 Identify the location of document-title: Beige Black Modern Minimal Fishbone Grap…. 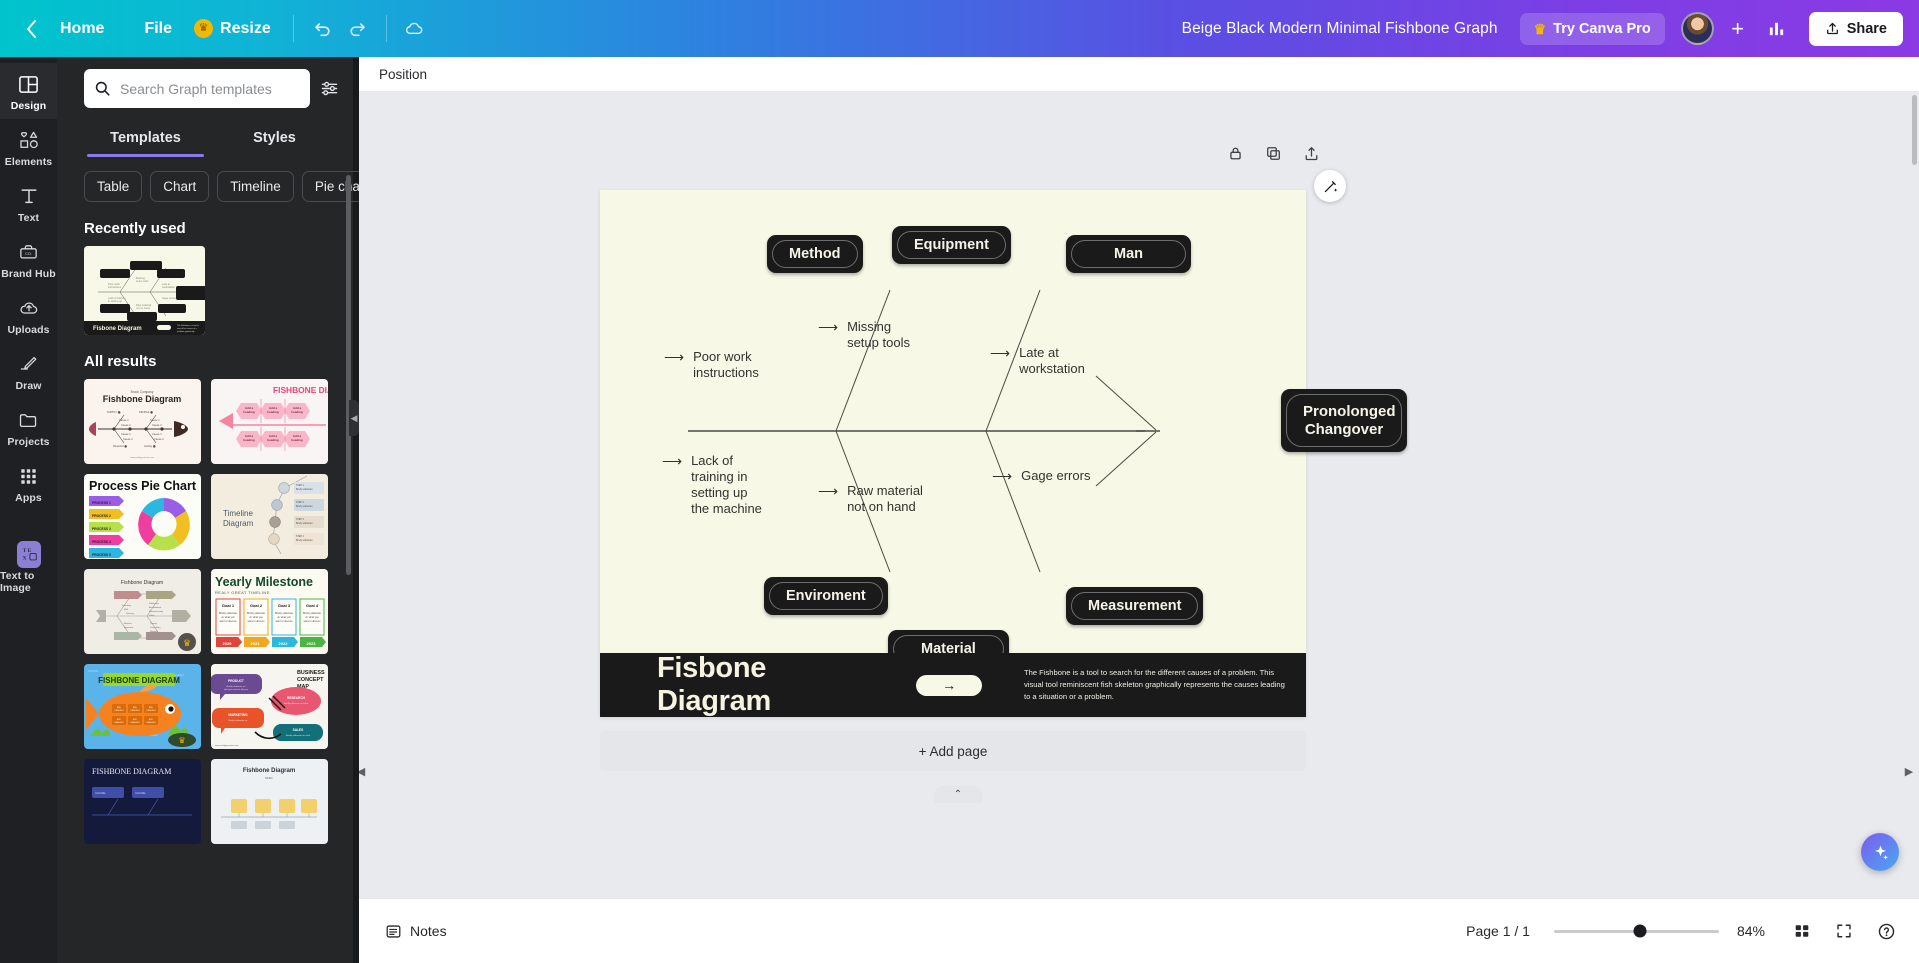
(1340, 29).